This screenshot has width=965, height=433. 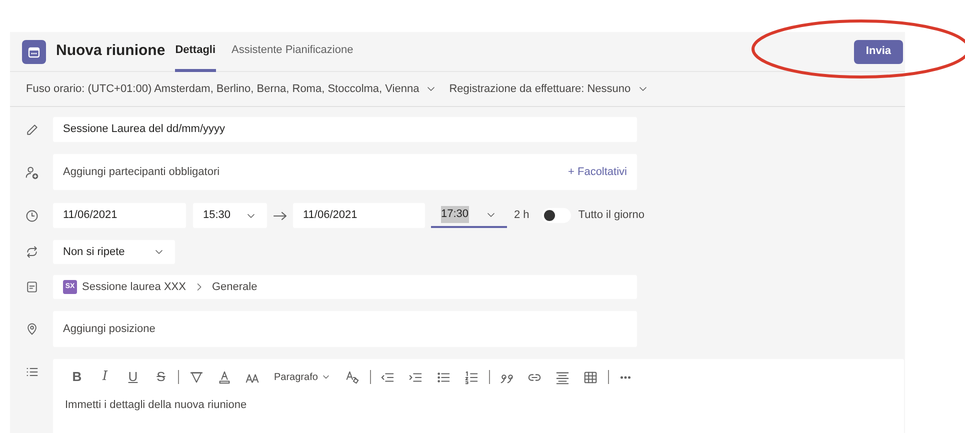 What do you see at coordinates (345, 129) in the screenshot?
I see `title-field: Sessione Laurea del dd/mm/yyyy` at bounding box center [345, 129].